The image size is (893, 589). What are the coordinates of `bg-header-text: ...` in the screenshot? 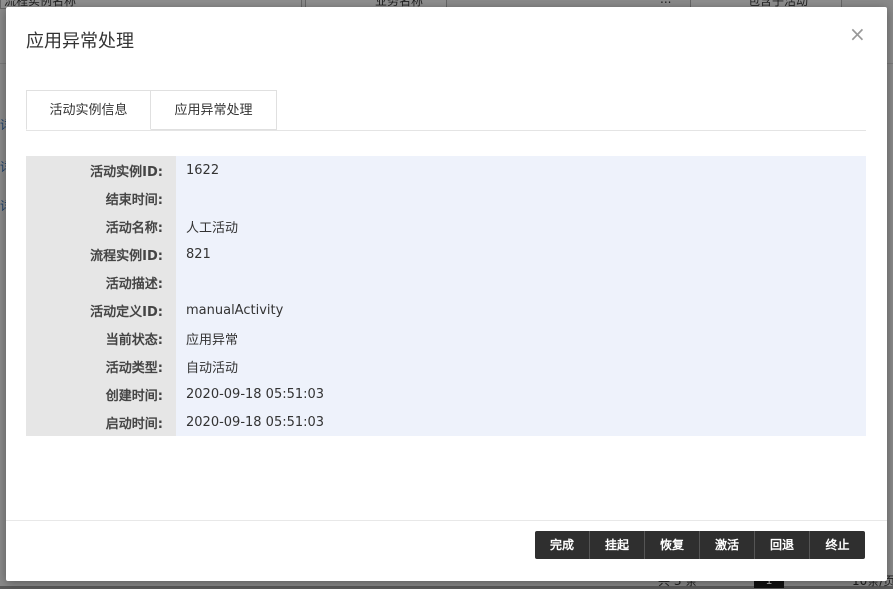 It's located at (665, 3).